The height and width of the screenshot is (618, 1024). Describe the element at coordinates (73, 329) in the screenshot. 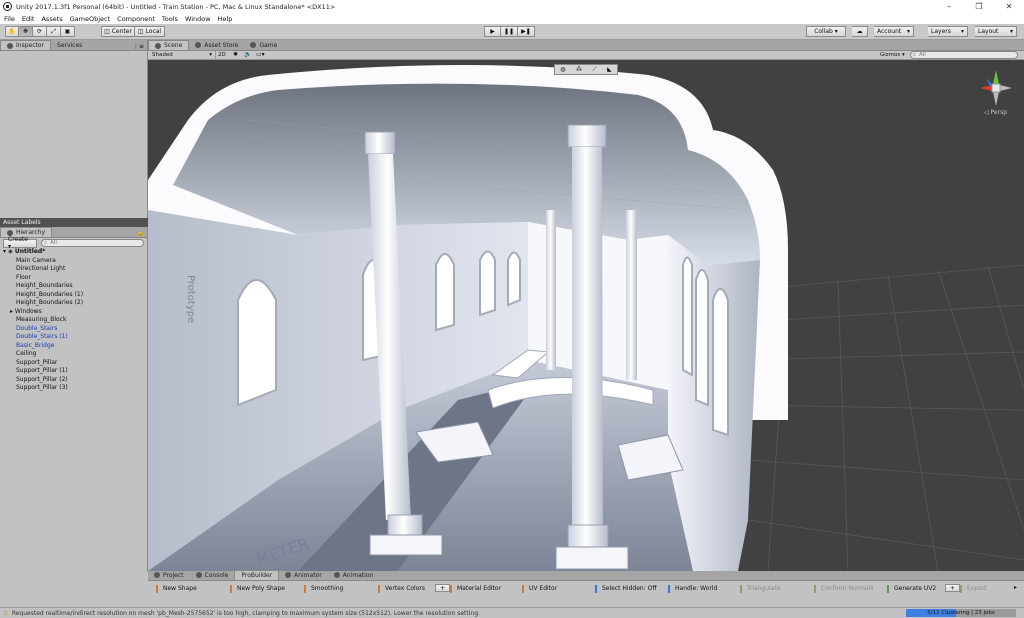

I see `hierarchy-item: Double_Stairs` at that location.